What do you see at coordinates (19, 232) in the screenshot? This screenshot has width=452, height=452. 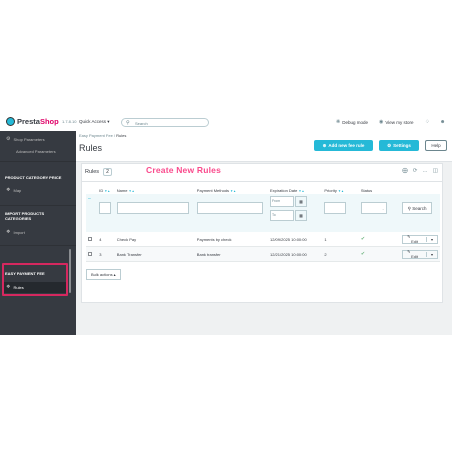 I see `sidebar-item-label: Import` at bounding box center [19, 232].